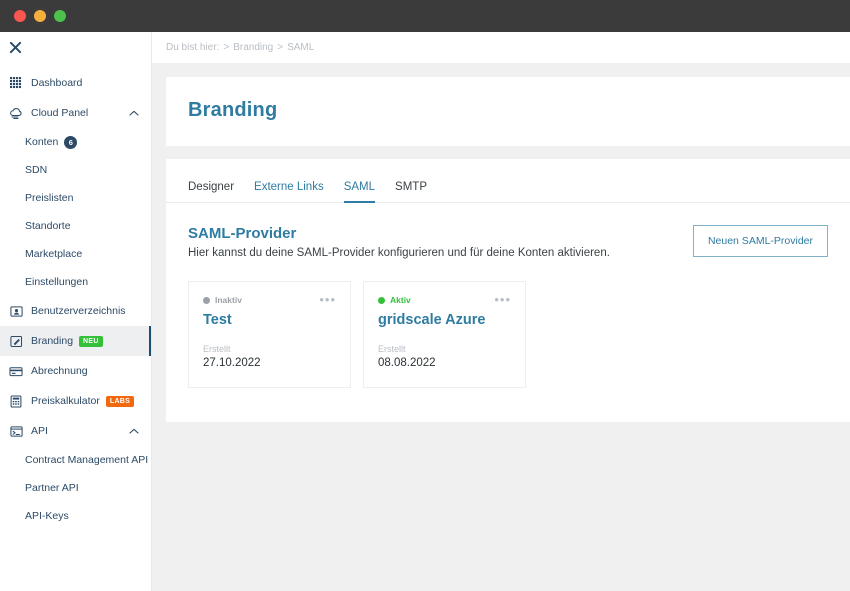  I want to click on tab-saml: SAML, so click(359, 192).